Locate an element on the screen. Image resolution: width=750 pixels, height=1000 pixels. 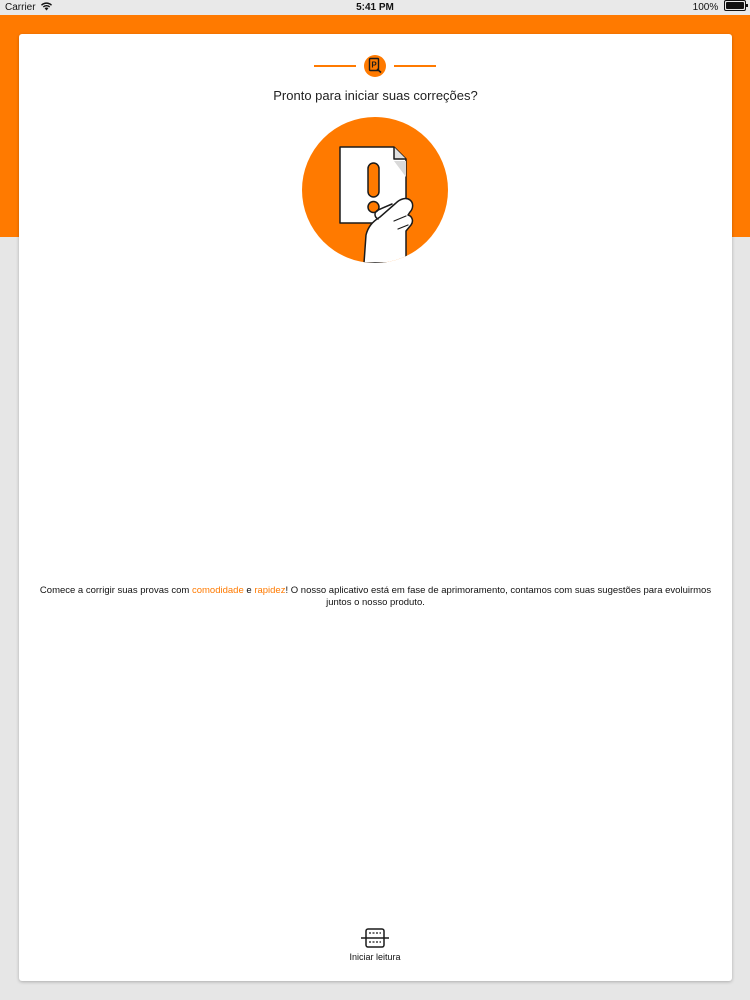
message-highlight-speed: rapidez is located at coordinates (270, 590).